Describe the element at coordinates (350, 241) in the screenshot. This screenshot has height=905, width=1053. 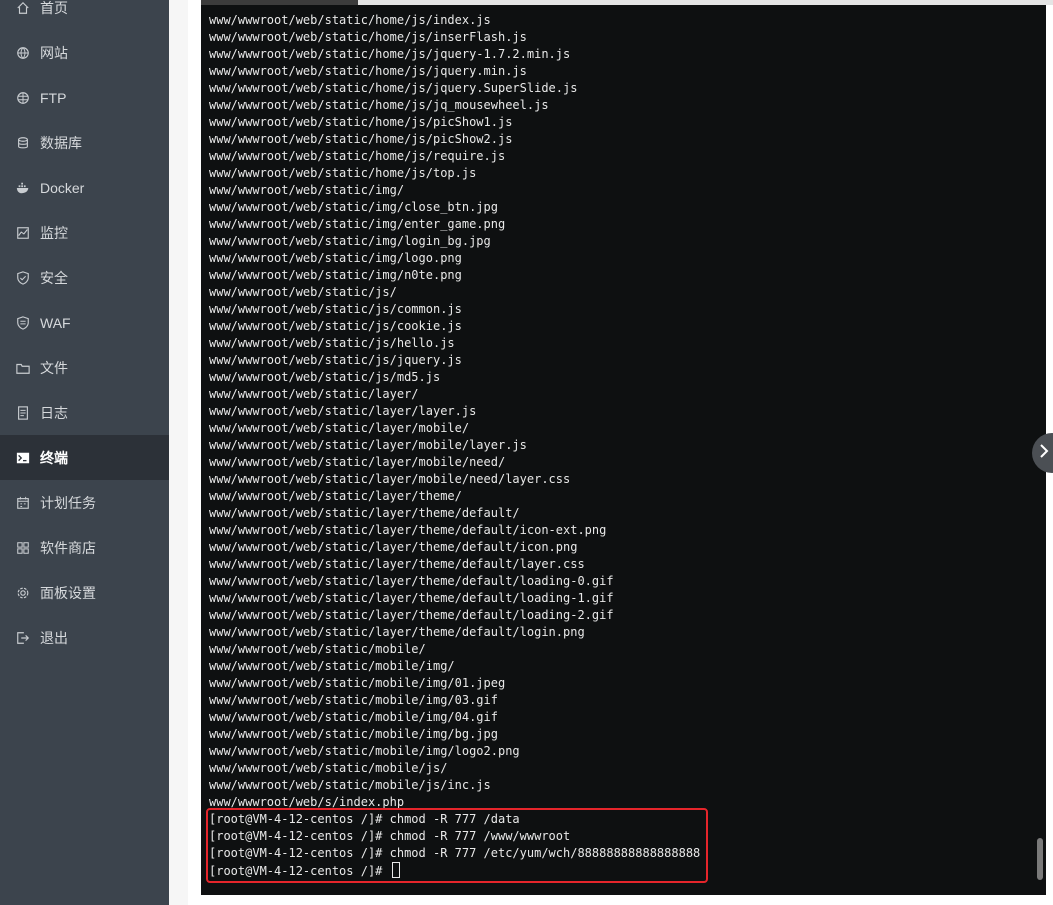
I see `terminal-line: www/wwwroot/web/static/img/login_bg.jpg` at that location.